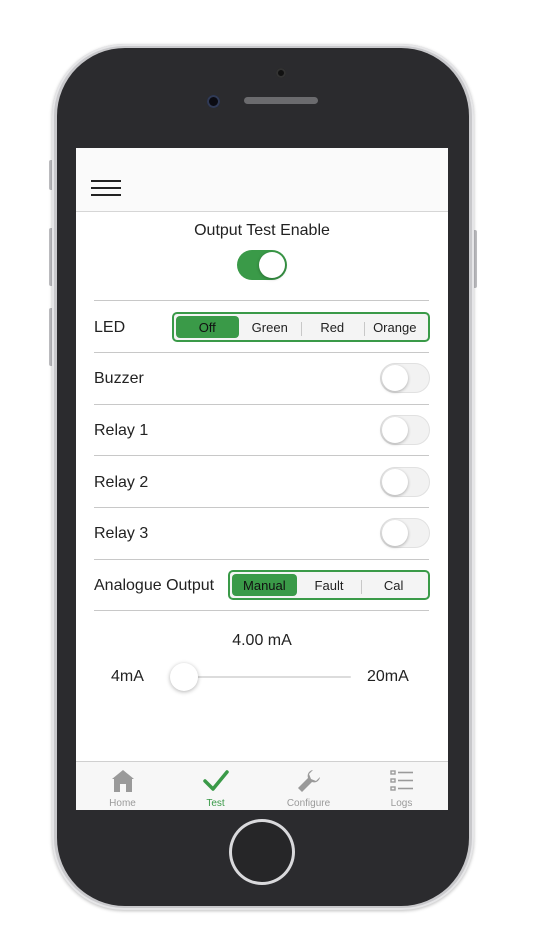  I want to click on checkmark-icon, so click(216, 780).